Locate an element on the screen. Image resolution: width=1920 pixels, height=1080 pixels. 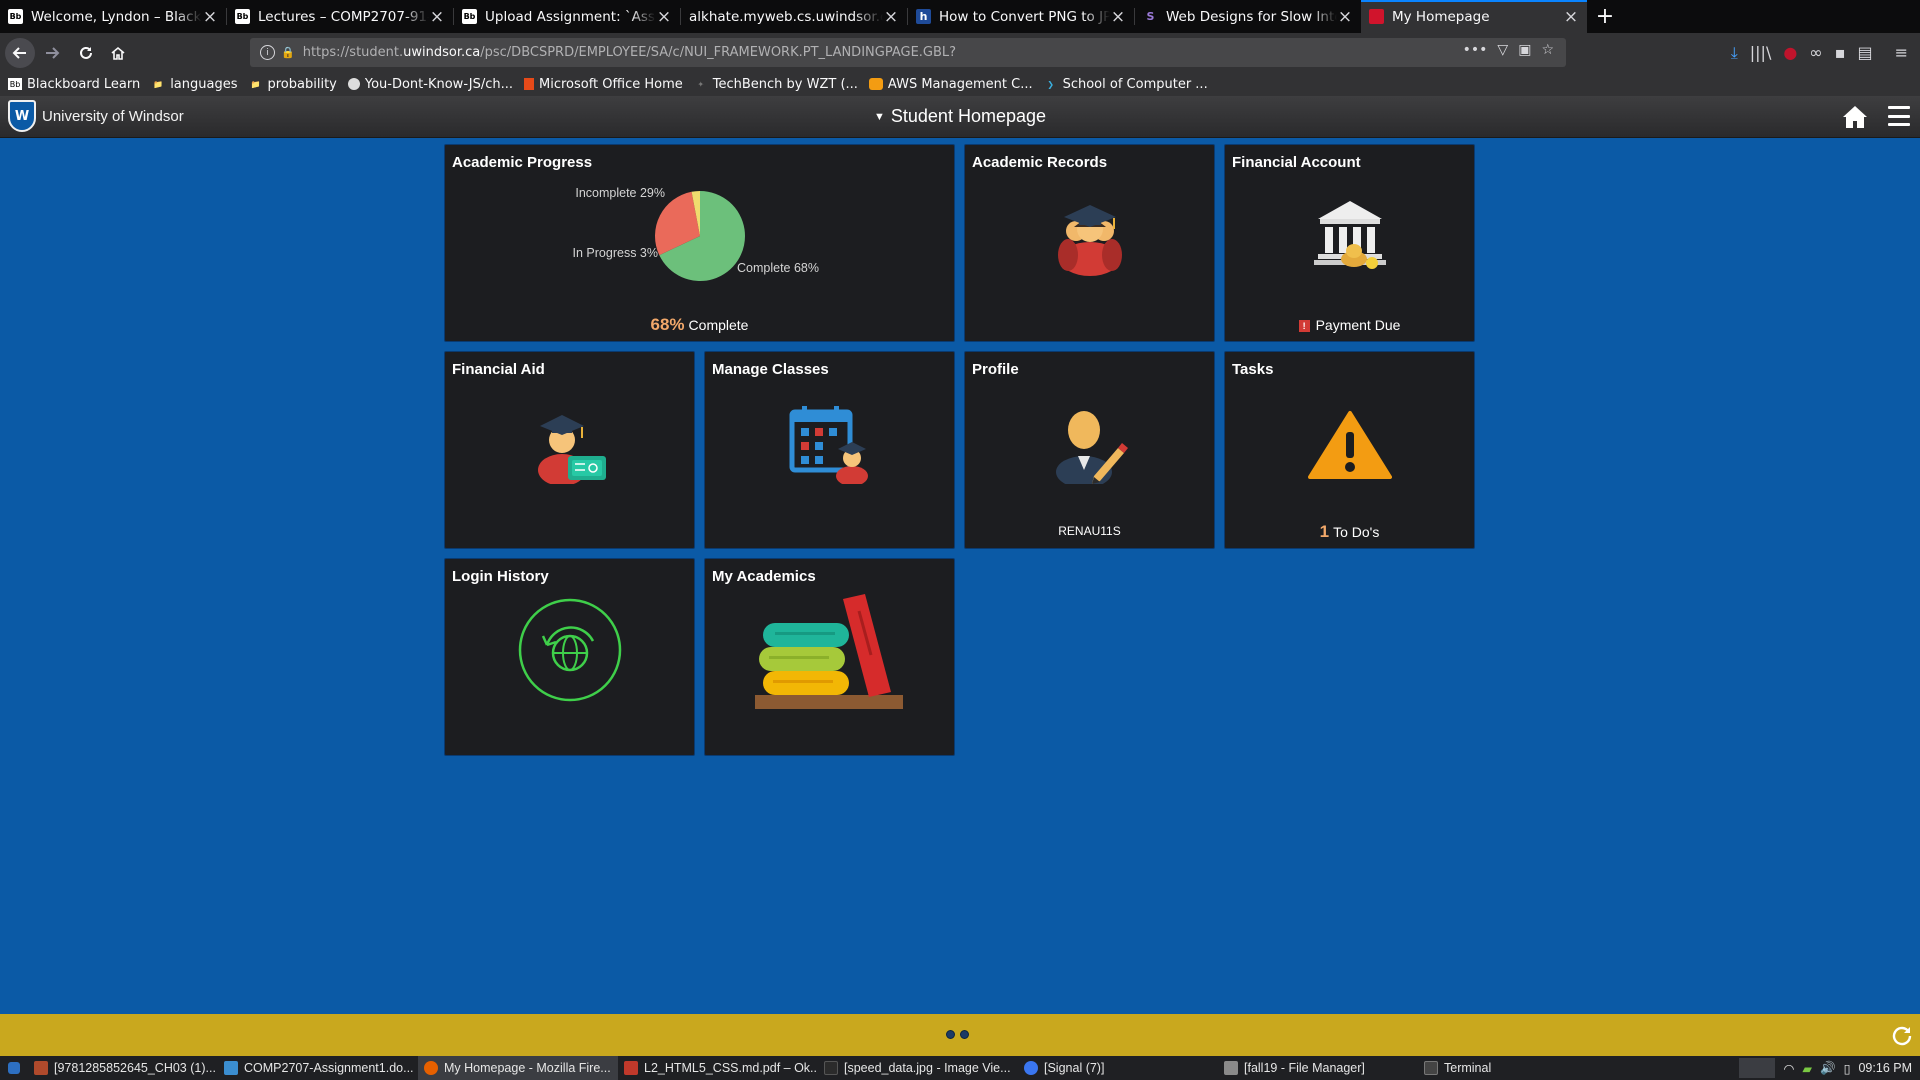
tile-profile: Profile RENAU11S is located at coordinates (1089, 450).